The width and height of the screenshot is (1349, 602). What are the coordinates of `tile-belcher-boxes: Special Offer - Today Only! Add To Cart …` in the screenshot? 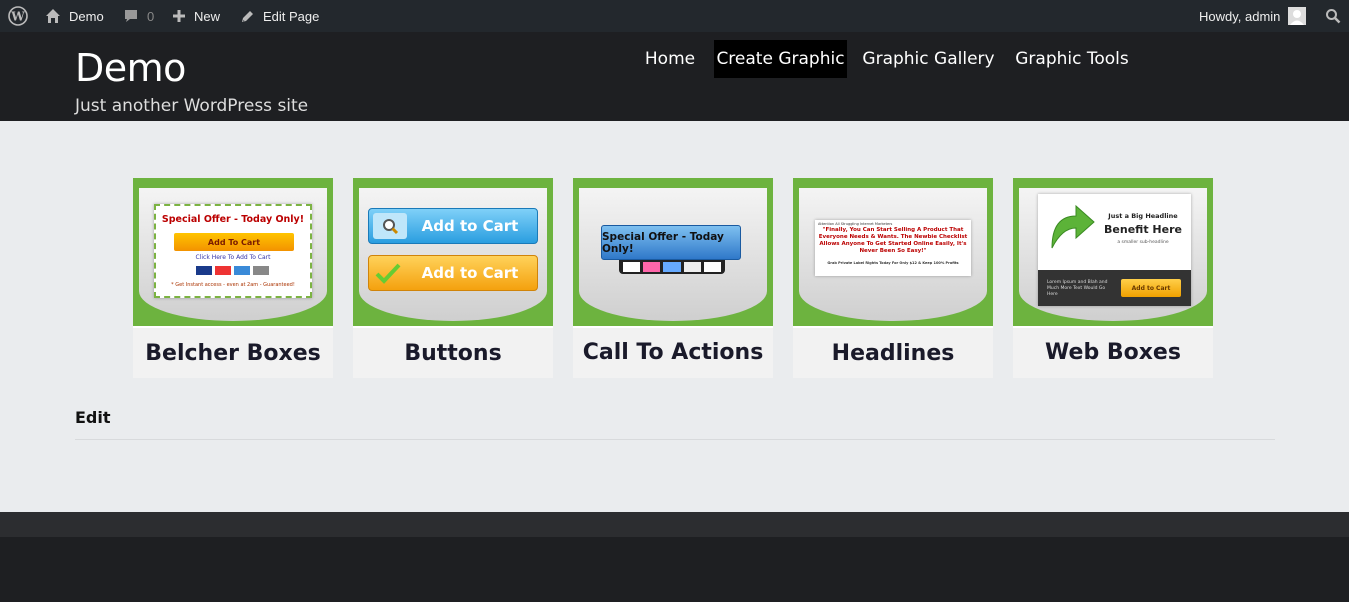 It's located at (233, 278).